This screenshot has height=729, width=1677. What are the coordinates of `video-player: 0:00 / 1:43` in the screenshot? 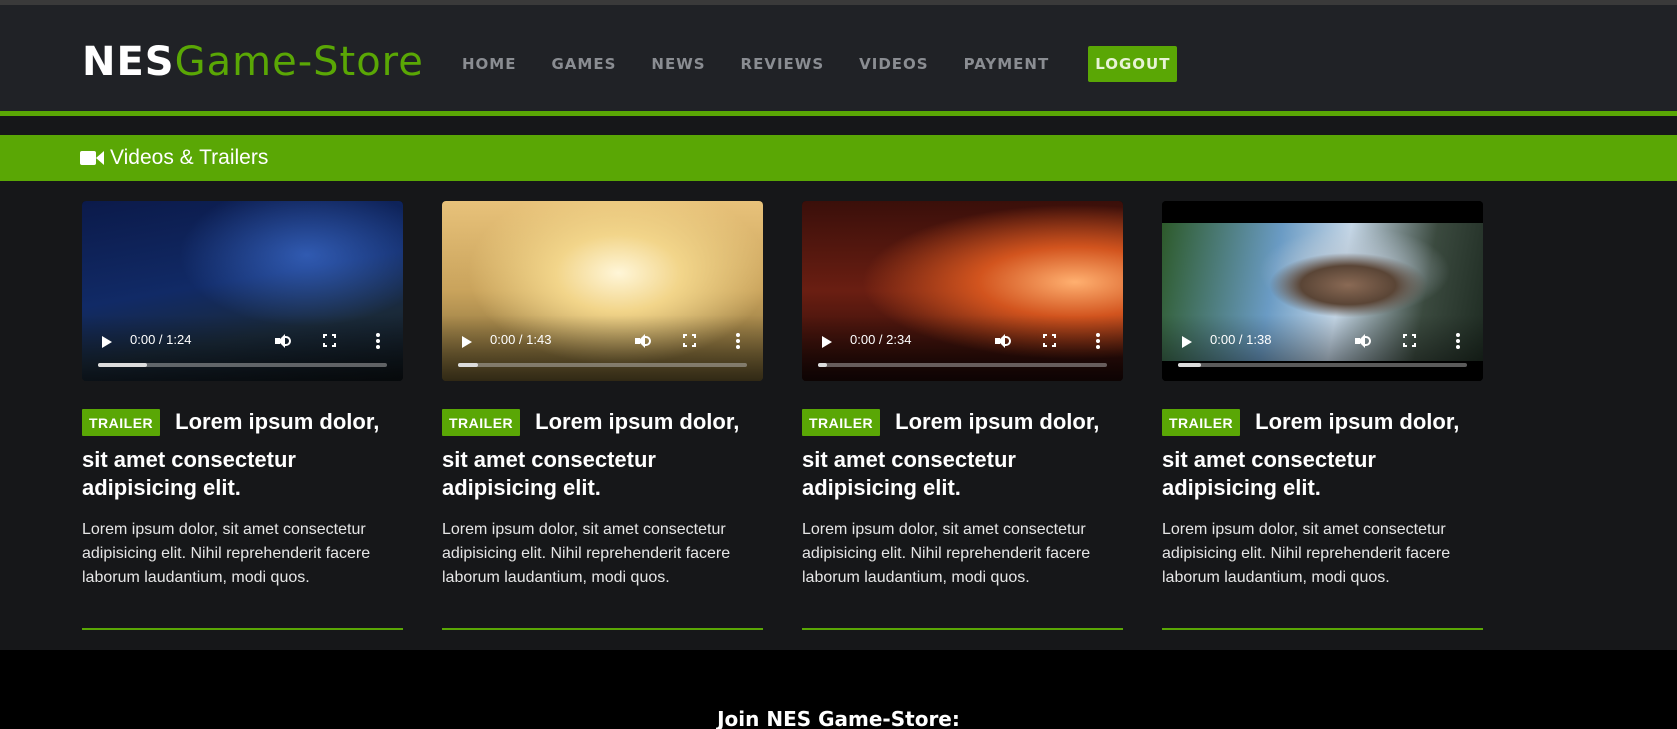 It's located at (602, 291).